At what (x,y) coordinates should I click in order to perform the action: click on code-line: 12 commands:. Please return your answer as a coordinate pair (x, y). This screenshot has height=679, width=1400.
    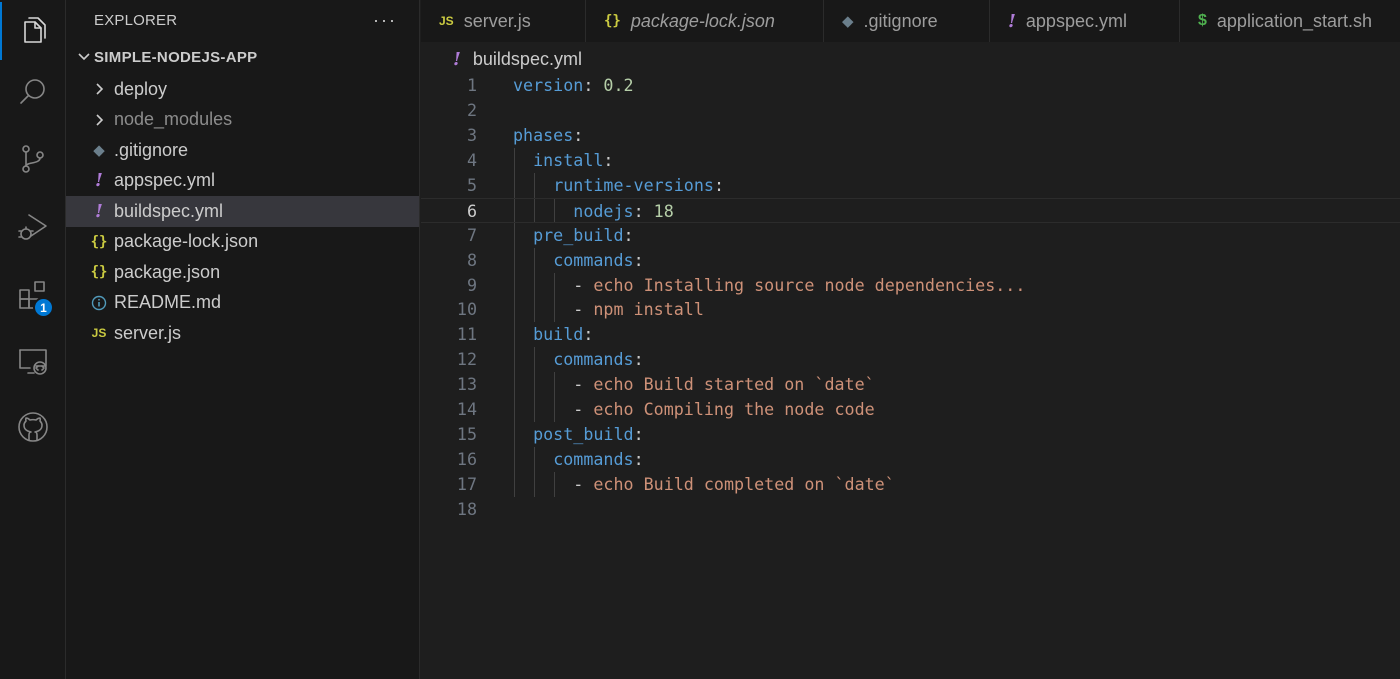
    Looking at the image, I should click on (910, 360).